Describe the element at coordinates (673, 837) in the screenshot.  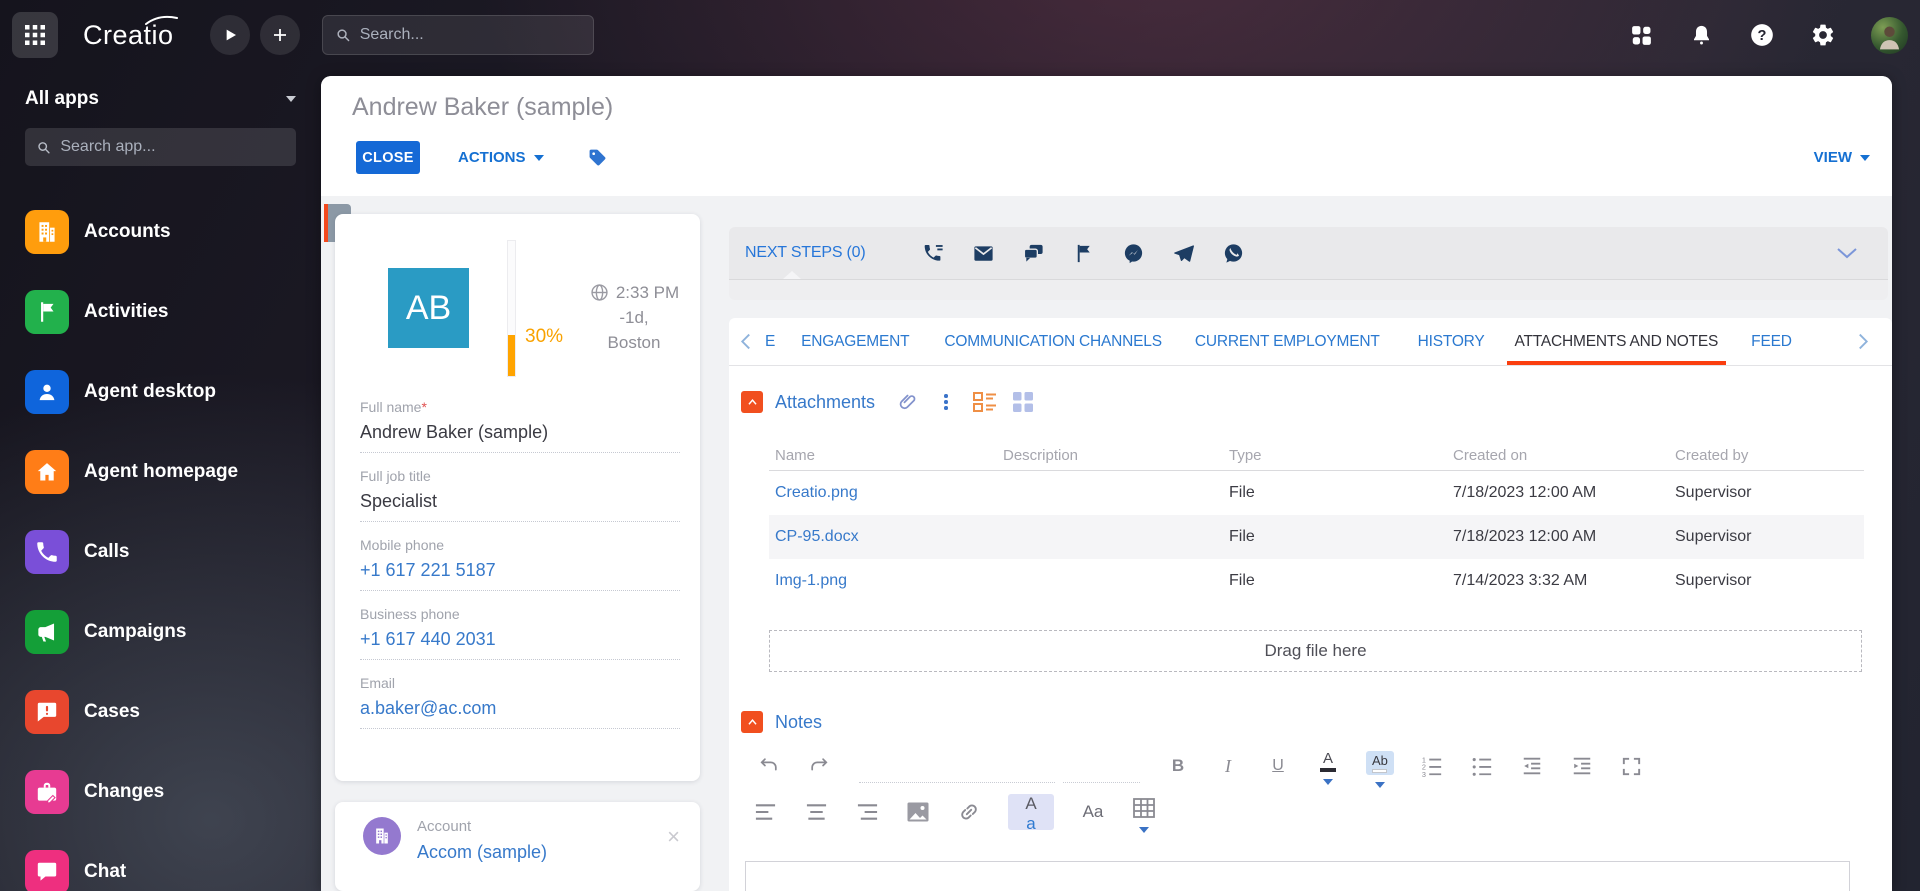
I see `close-icon: ×` at that location.